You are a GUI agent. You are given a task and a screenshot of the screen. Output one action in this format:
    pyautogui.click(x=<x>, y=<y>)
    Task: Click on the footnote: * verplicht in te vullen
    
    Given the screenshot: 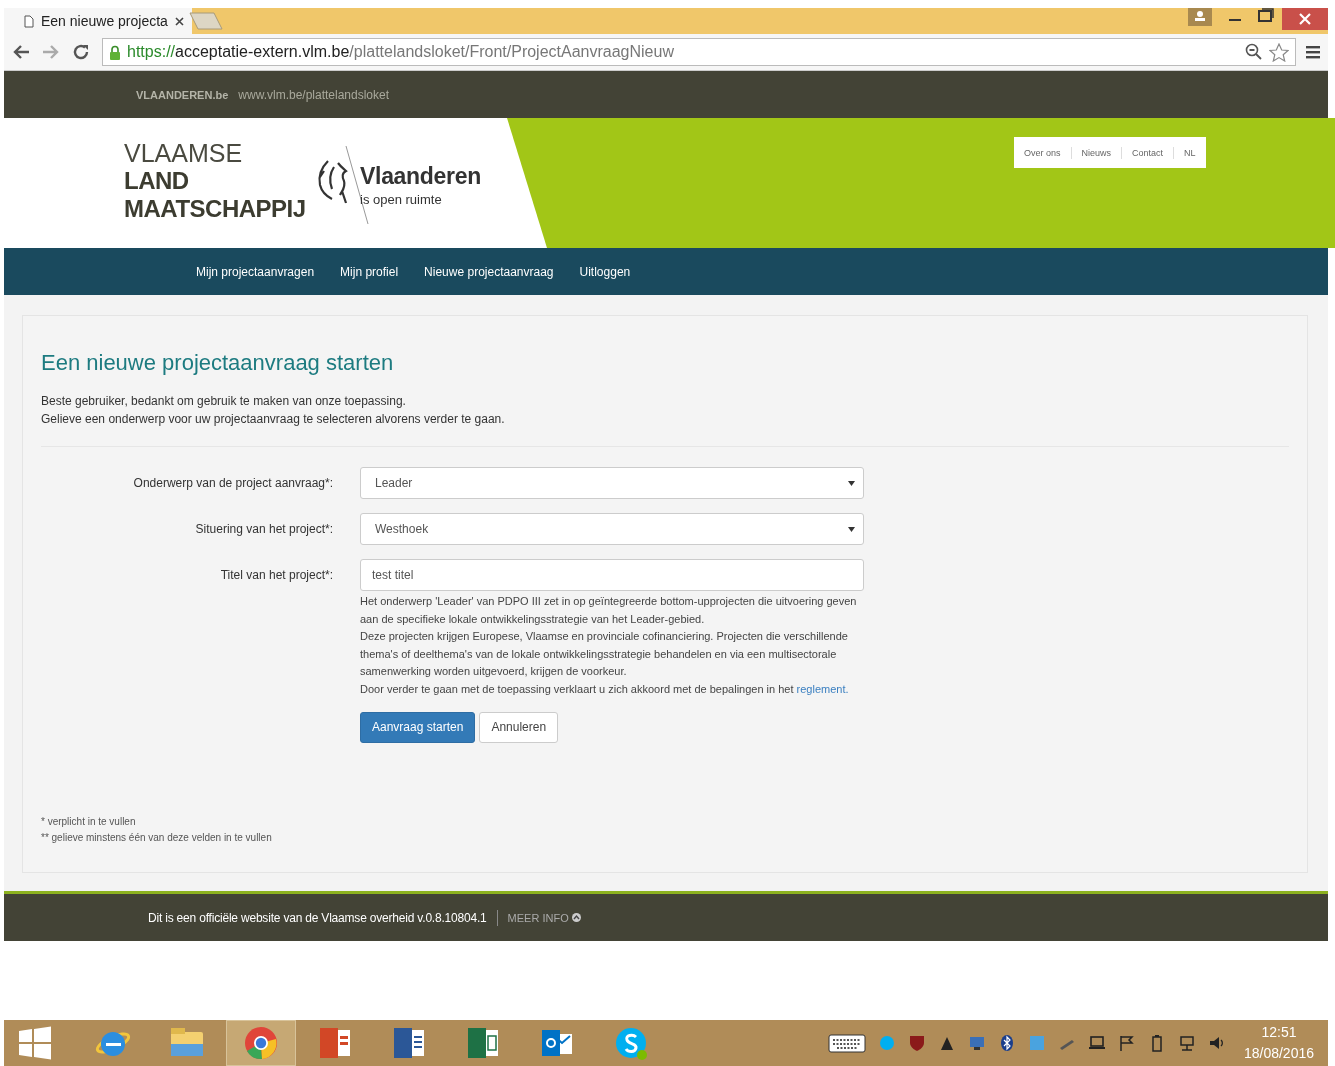 What is the action you would take?
    pyautogui.click(x=89, y=822)
    